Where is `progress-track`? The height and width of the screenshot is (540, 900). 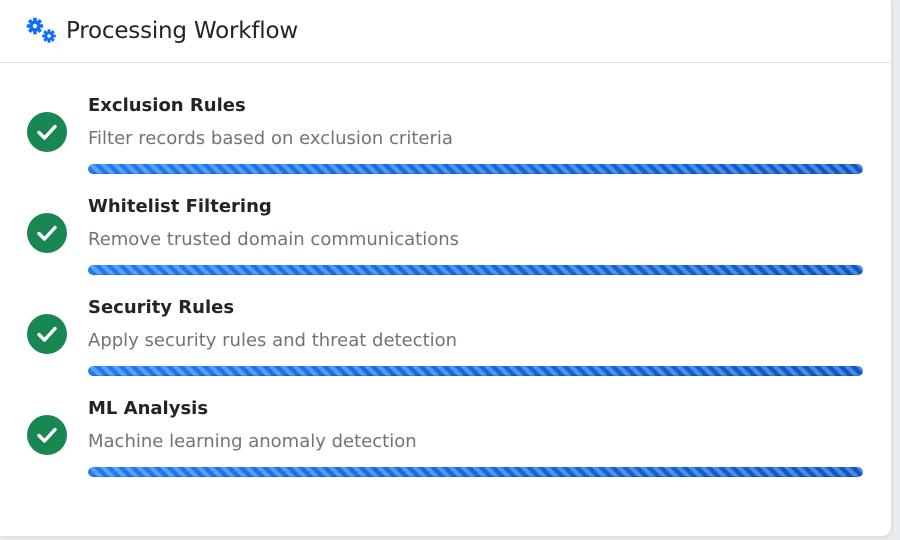 progress-track is located at coordinates (475, 472).